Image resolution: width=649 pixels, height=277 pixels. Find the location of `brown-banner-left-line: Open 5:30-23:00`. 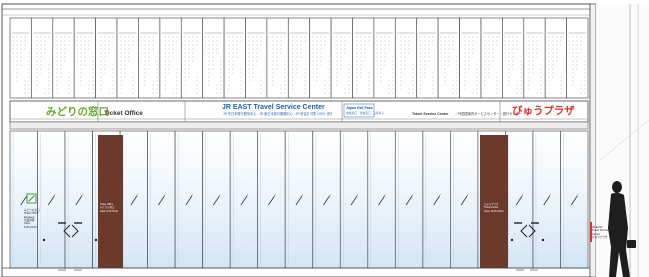

brown-banner-left-line: Open 5:30-23:00 is located at coordinates (109, 211).